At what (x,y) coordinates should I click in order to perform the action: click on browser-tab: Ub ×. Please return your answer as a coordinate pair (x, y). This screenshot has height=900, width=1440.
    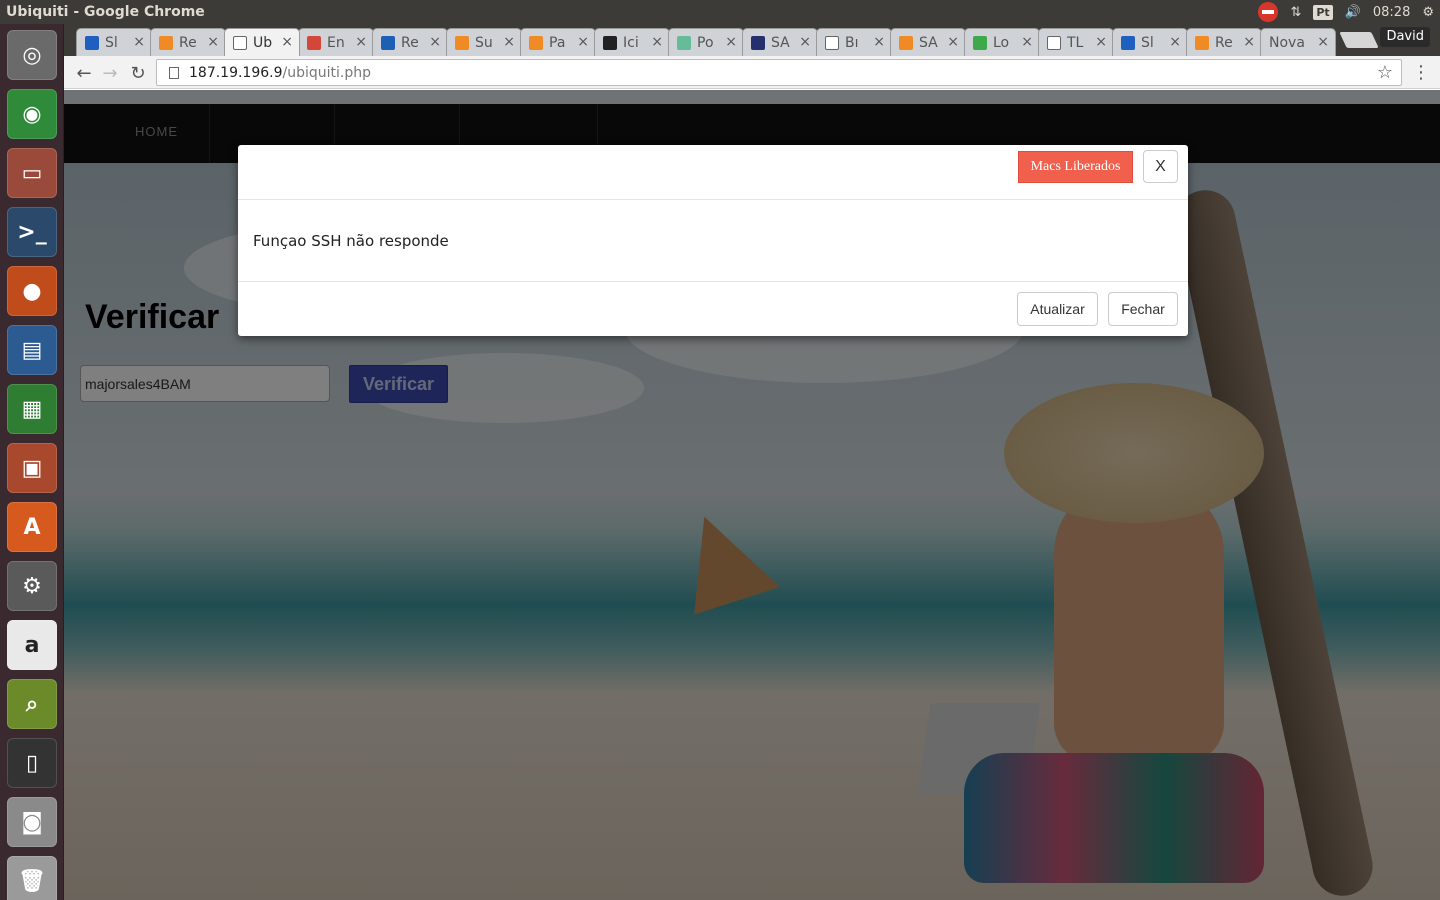
    Looking at the image, I should click on (262, 42).